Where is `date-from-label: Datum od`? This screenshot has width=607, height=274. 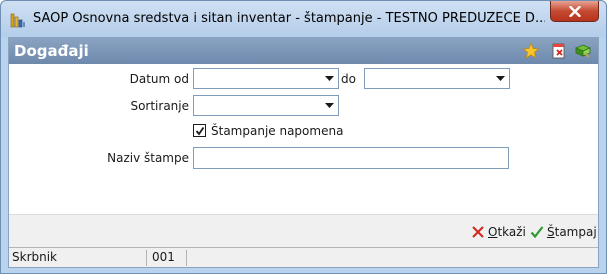 date-from-label: Datum od is located at coordinates (159, 79).